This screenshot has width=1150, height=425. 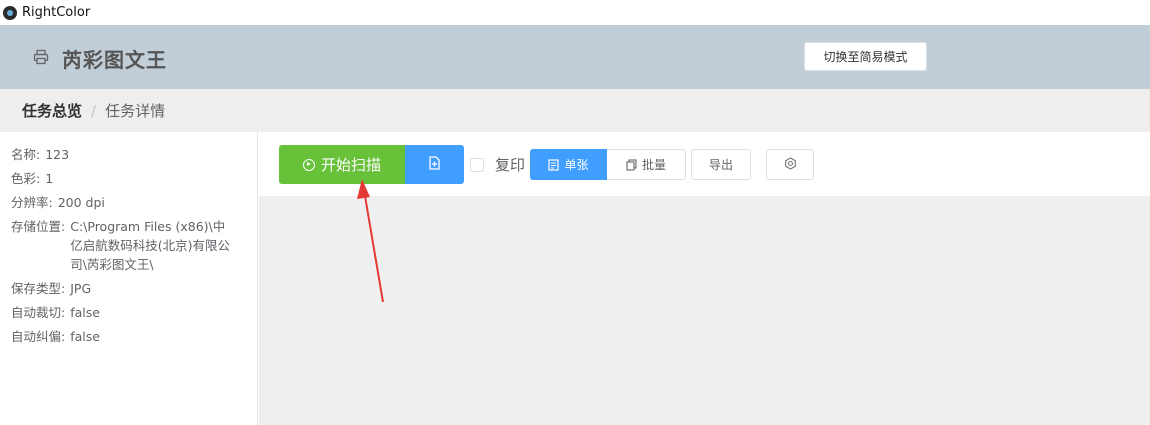 I want to click on breadcrumb-task-detail: 任务详情, so click(x=135, y=111).